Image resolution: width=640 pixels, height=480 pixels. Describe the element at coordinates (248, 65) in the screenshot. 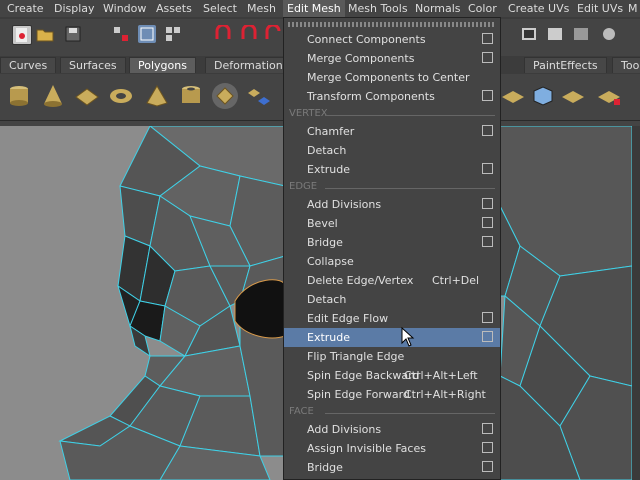

I see `tab-deformation: Deformation` at that location.